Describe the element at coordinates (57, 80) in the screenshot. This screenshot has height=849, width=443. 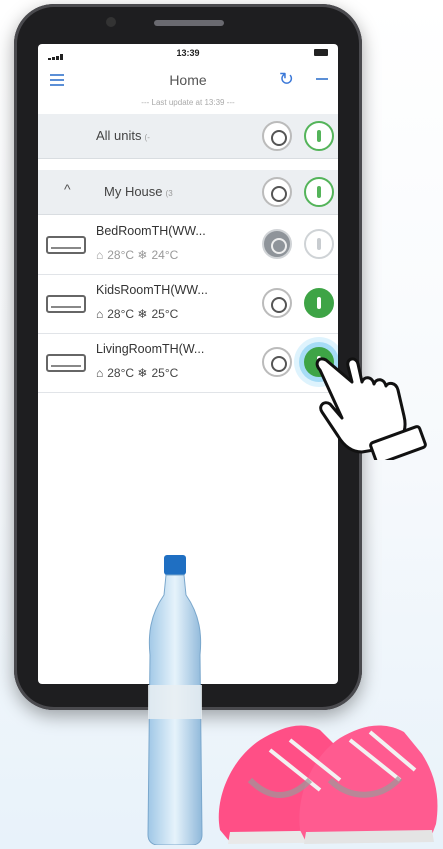
I see `menu-icon` at that location.